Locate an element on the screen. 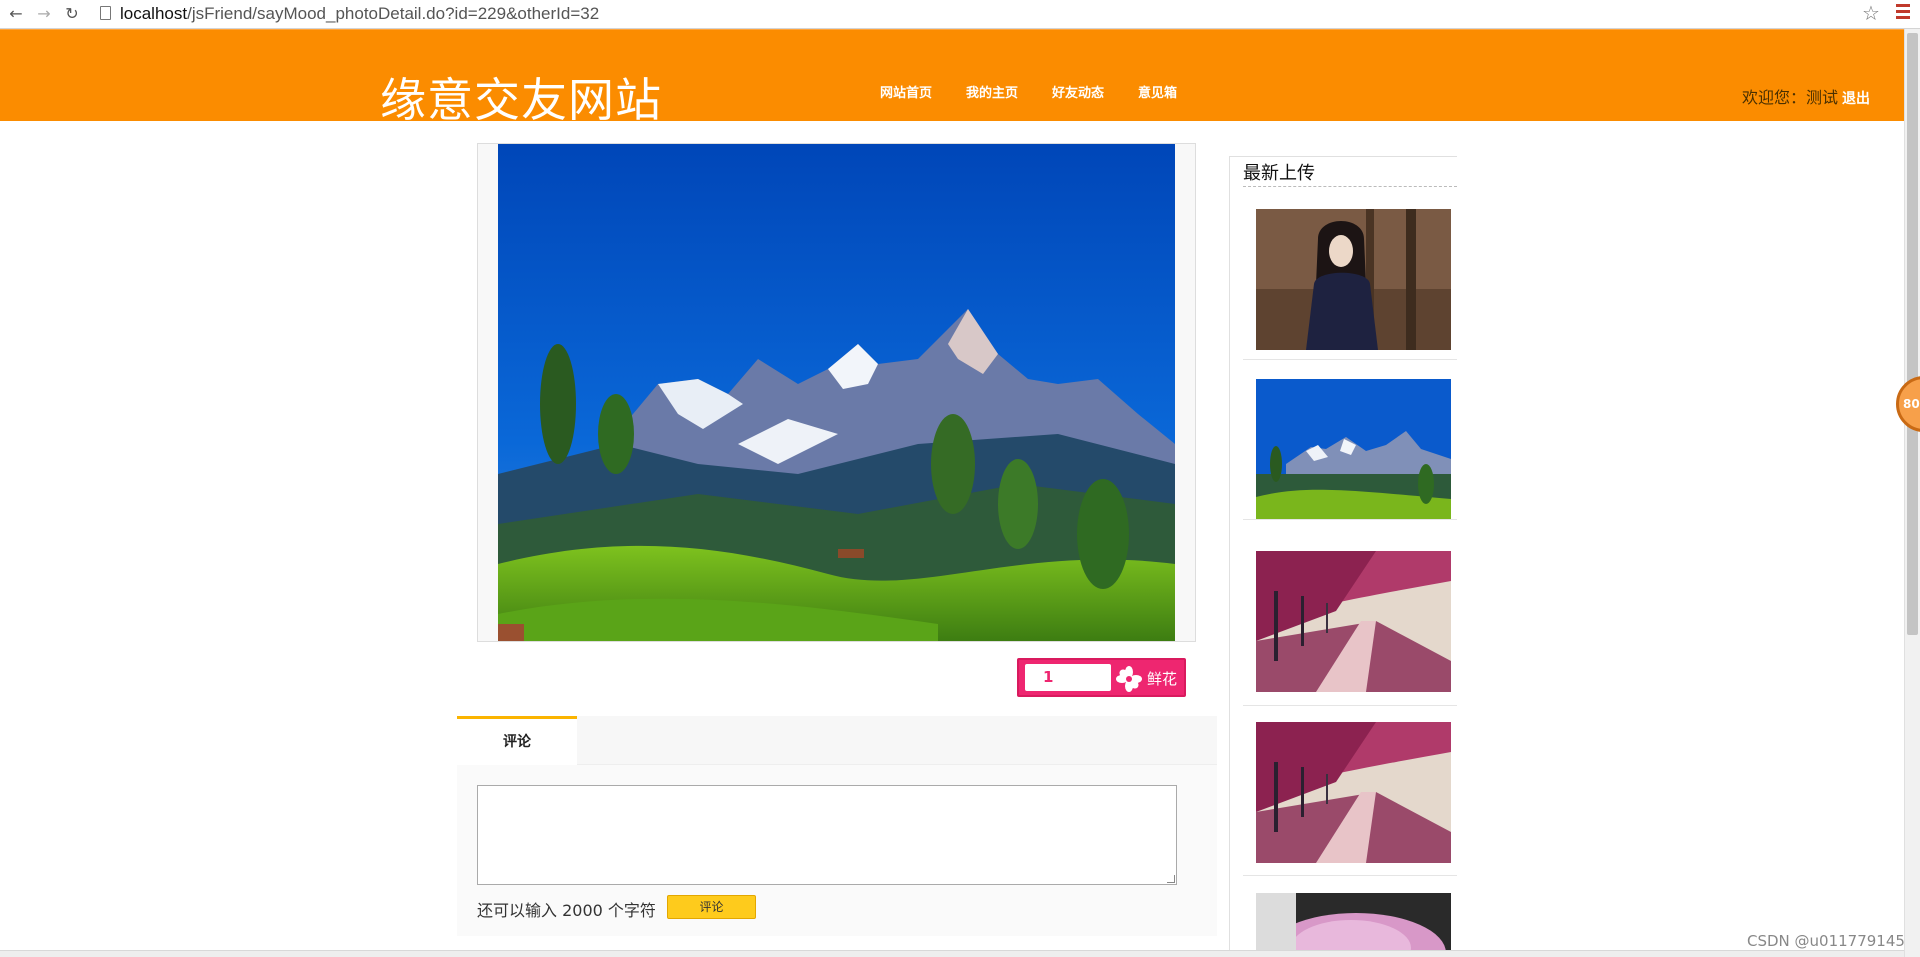 This screenshot has height=957, width=1920. tab-comments: 评论 is located at coordinates (517, 740).